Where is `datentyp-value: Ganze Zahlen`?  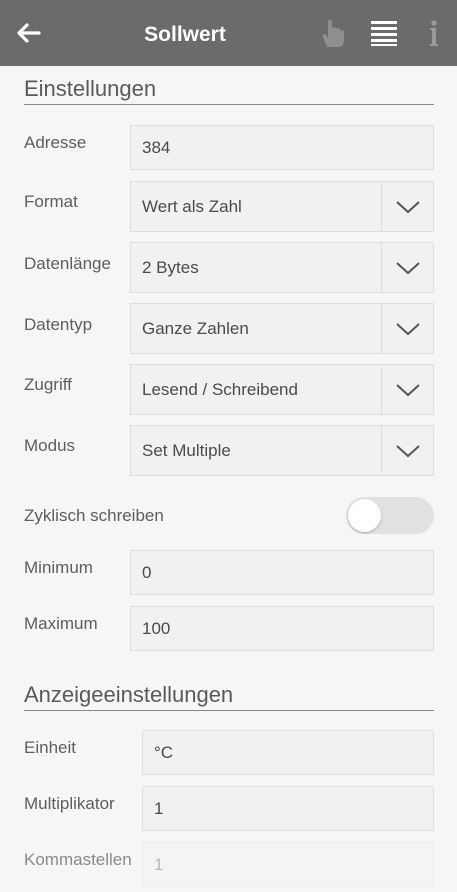 datentyp-value: Ganze Zahlen is located at coordinates (195, 328).